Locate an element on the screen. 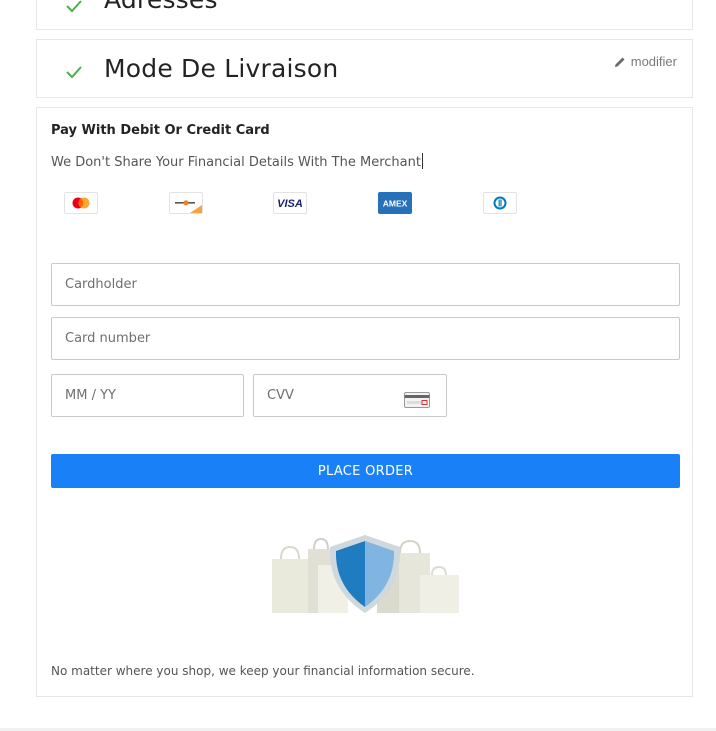 Image resolution: width=716 pixels, height=731 pixels. payment-title: Pay With Debit Or Credit Card is located at coordinates (160, 130).